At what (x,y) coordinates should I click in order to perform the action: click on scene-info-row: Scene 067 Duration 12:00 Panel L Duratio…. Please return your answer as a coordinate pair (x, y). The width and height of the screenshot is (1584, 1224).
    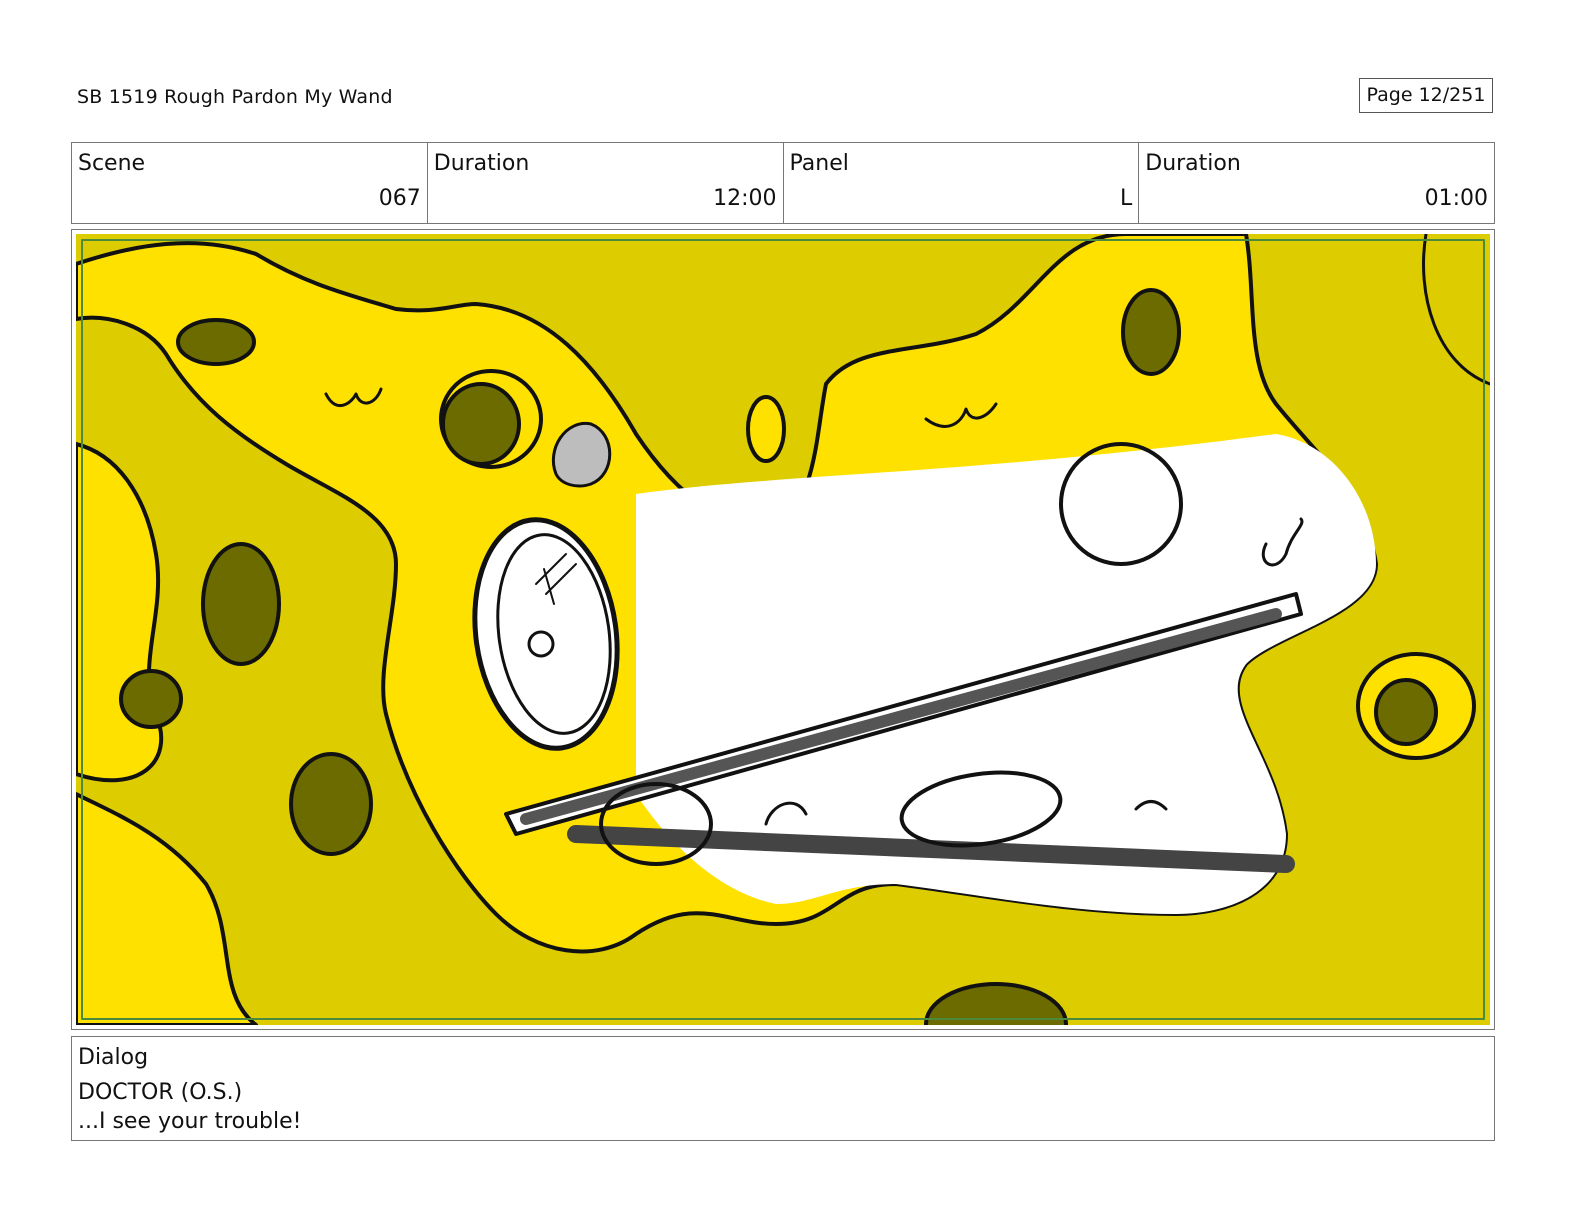
    Looking at the image, I should click on (783, 183).